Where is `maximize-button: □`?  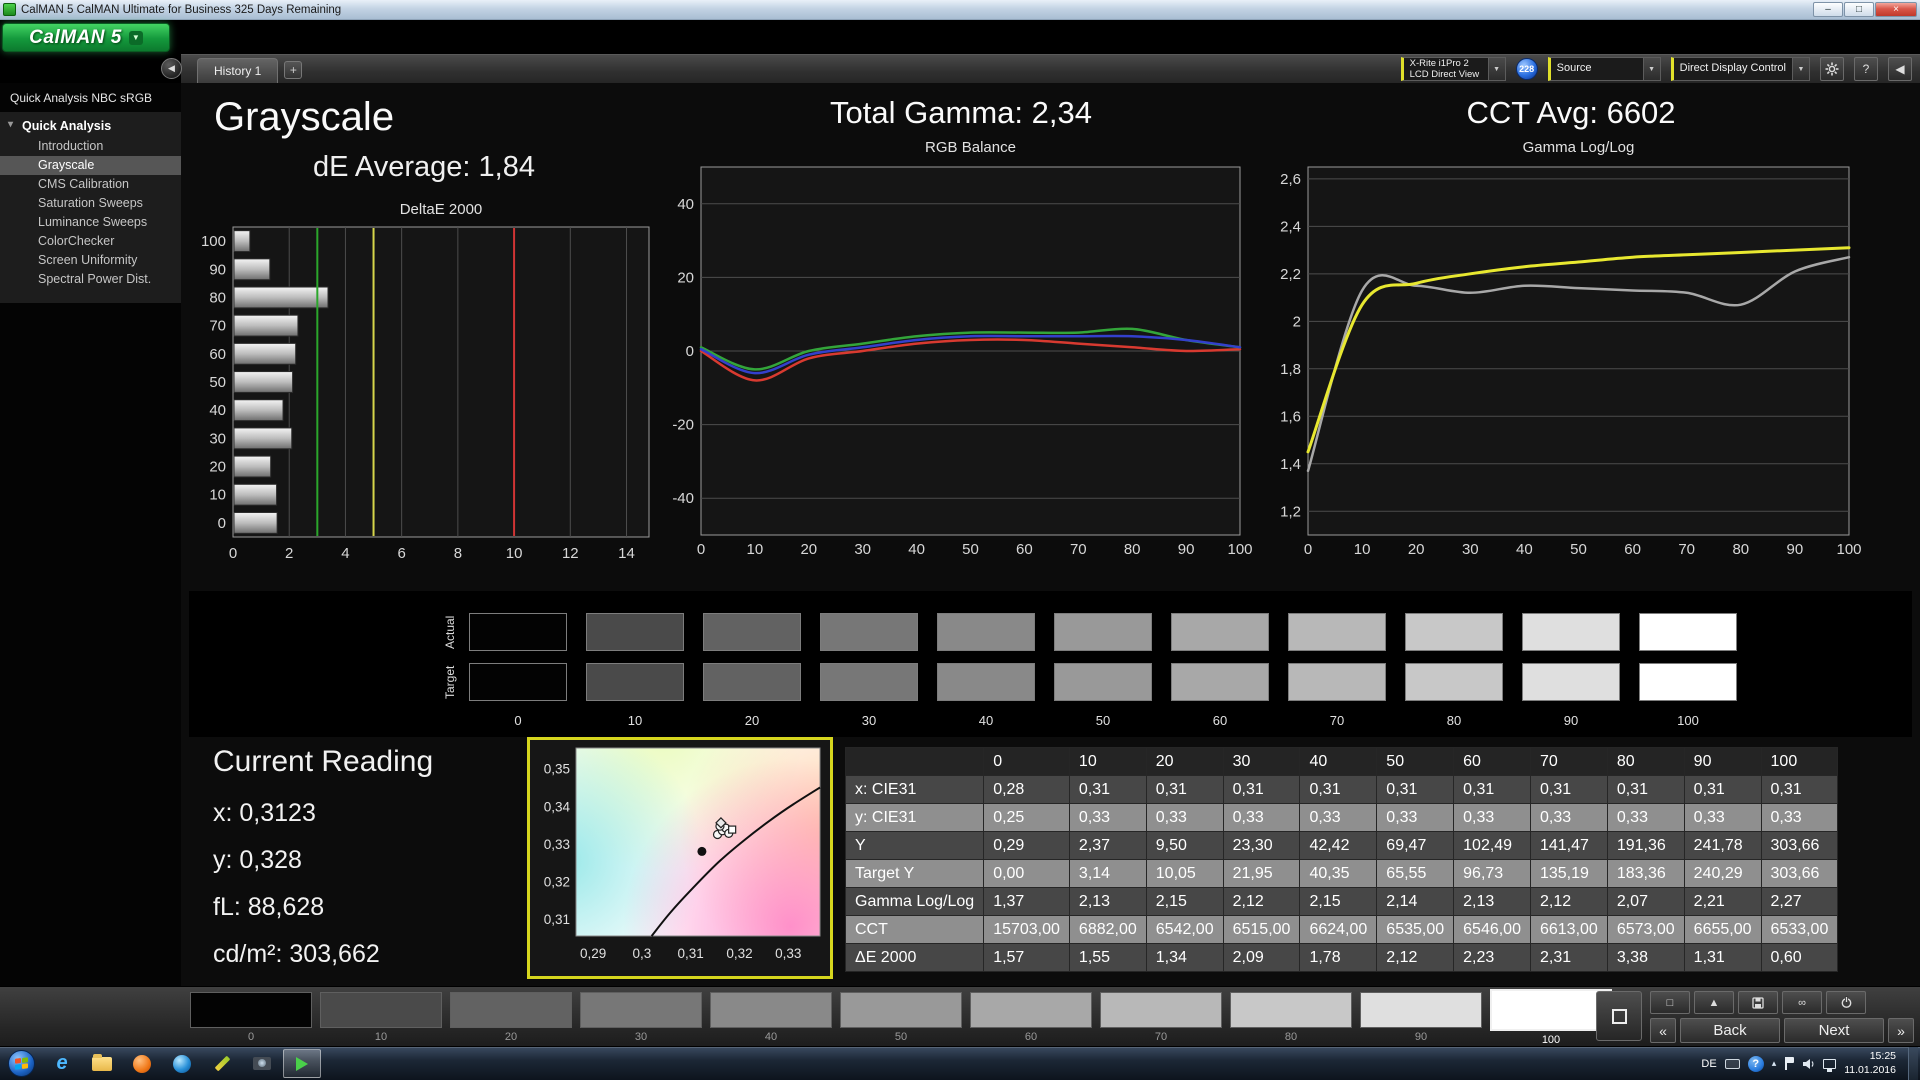 maximize-button: □ is located at coordinates (1859, 9).